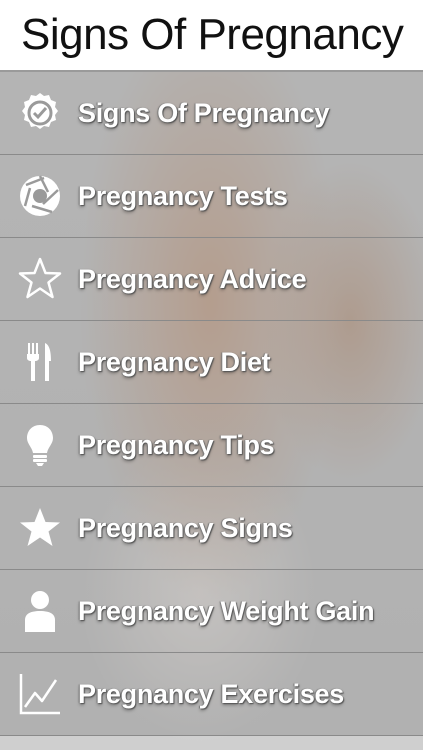  Describe the element at coordinates (40, 528) in the screenshot. I see `star-filled-icon` at that location.